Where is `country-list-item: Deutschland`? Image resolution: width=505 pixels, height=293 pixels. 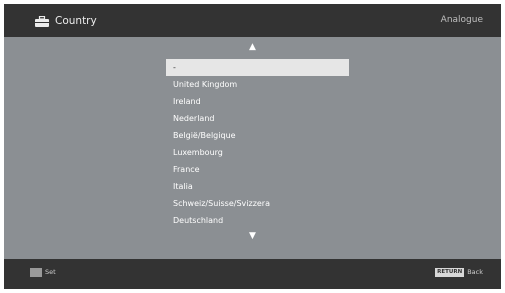
country-list-item: Deutschland is located at coordinates (257, 220).